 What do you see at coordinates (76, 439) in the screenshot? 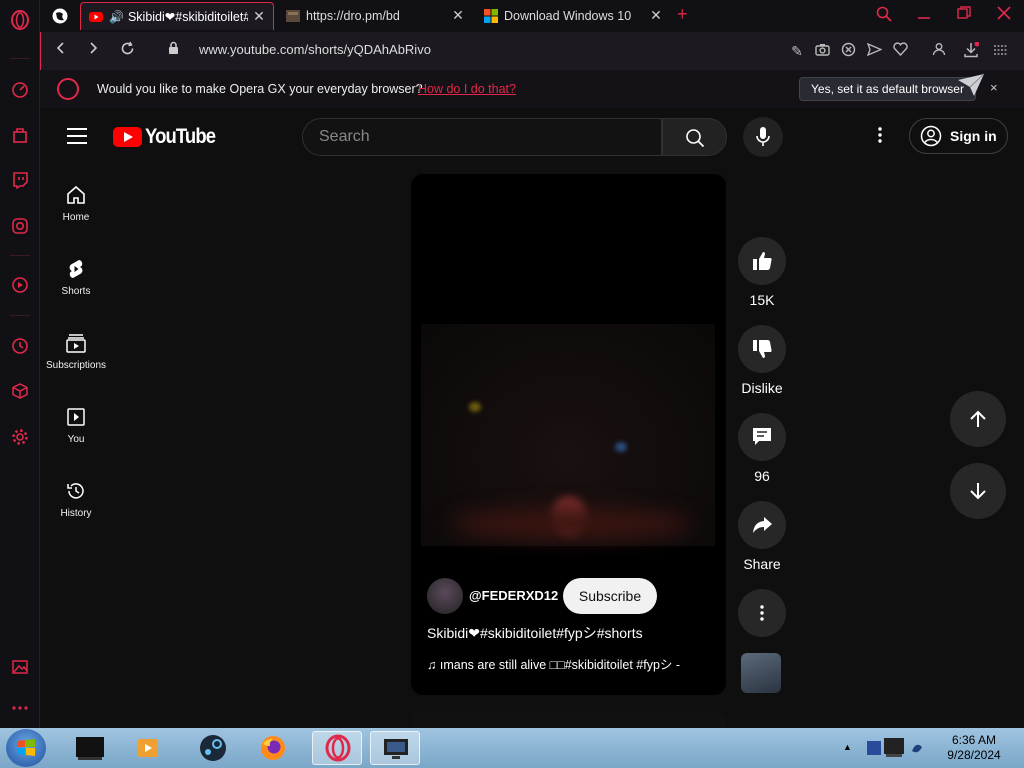
I see `guide-label: You` at bounding box center [76, 439].